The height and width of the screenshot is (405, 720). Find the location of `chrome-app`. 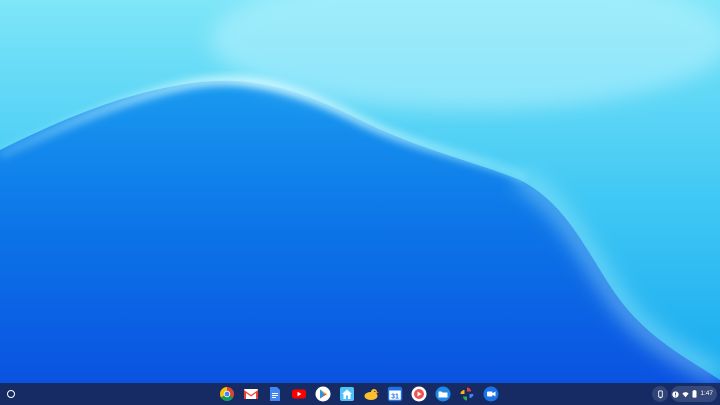

chrome-app is located at coordinates (227, 394).